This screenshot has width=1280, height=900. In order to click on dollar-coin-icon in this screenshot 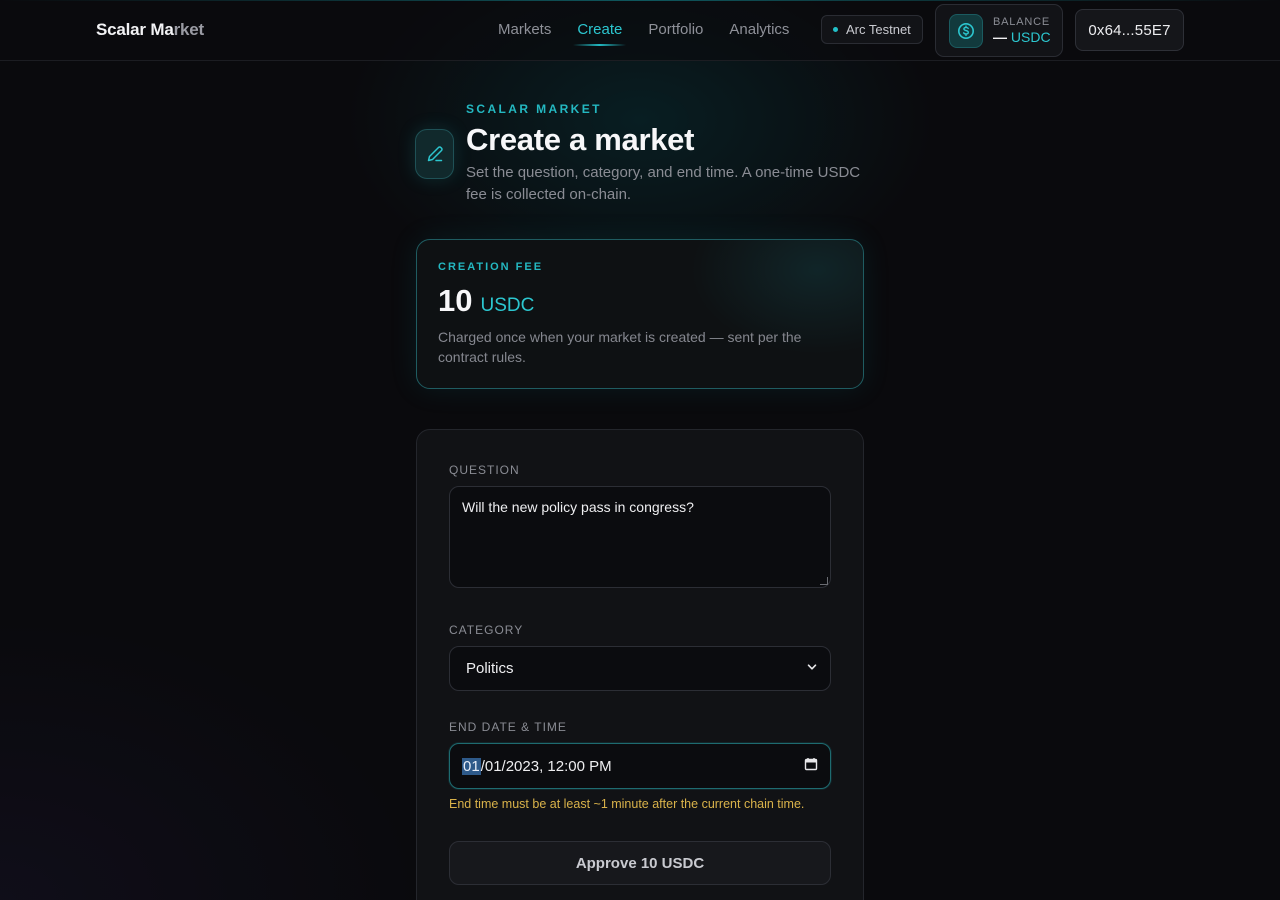, I will do `click(966, 30)`.